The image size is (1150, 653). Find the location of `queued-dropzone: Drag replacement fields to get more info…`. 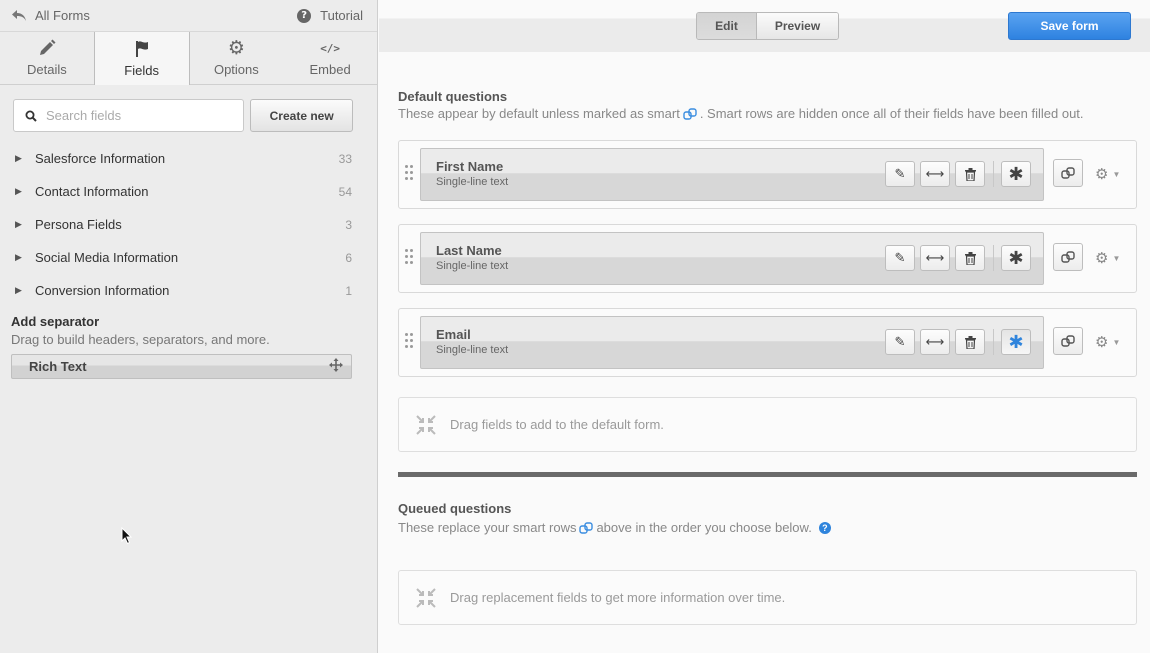

queued-dropzone: Drag replacement fields to get more info… is located at coordinates (767, 597).